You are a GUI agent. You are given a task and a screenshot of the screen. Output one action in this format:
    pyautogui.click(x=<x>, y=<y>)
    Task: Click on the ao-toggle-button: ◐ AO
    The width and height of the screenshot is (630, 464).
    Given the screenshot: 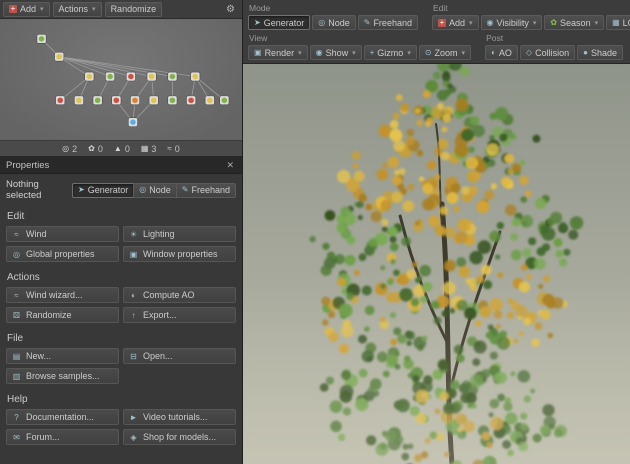 What is the action you would take?
    pyautogui.click(x=501, y=52)
    